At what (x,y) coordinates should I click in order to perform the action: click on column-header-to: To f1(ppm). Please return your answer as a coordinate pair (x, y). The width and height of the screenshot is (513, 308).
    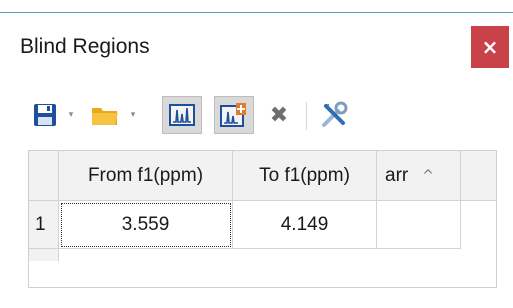
    Looking at the image, I should click on (305, 176).